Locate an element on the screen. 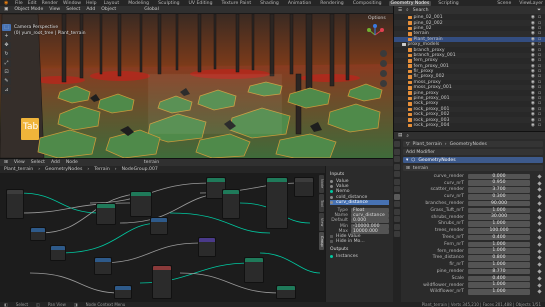  node-switch is located at coordinates (286, 292).